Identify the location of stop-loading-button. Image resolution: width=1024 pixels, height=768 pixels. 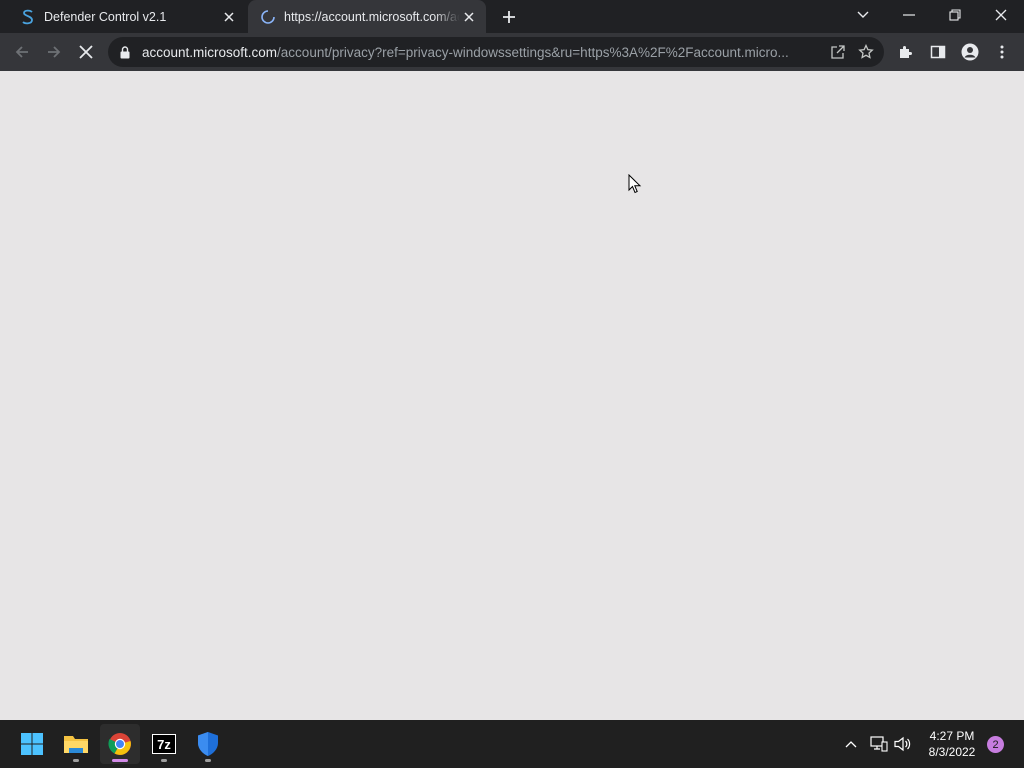
(86, 52).